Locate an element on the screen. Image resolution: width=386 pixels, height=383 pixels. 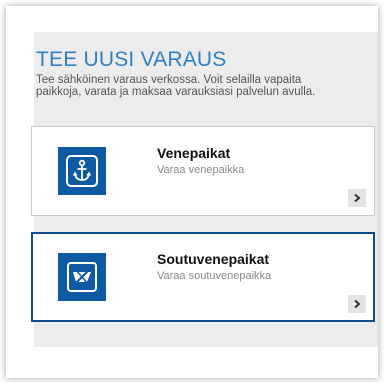
open-rowboat-slots-button is located at coordinates (357, 304).